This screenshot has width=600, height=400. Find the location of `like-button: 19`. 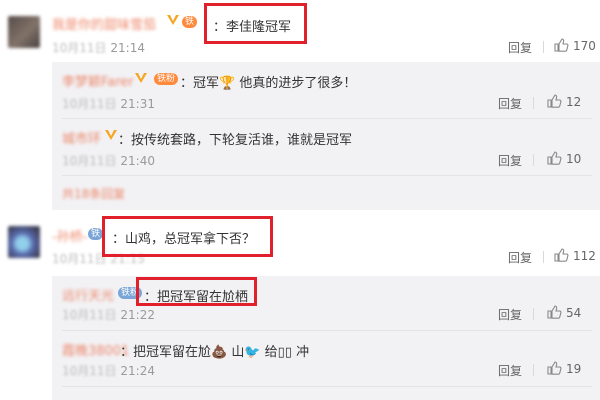

like-button: 19 is located at coordinates (563, 368).